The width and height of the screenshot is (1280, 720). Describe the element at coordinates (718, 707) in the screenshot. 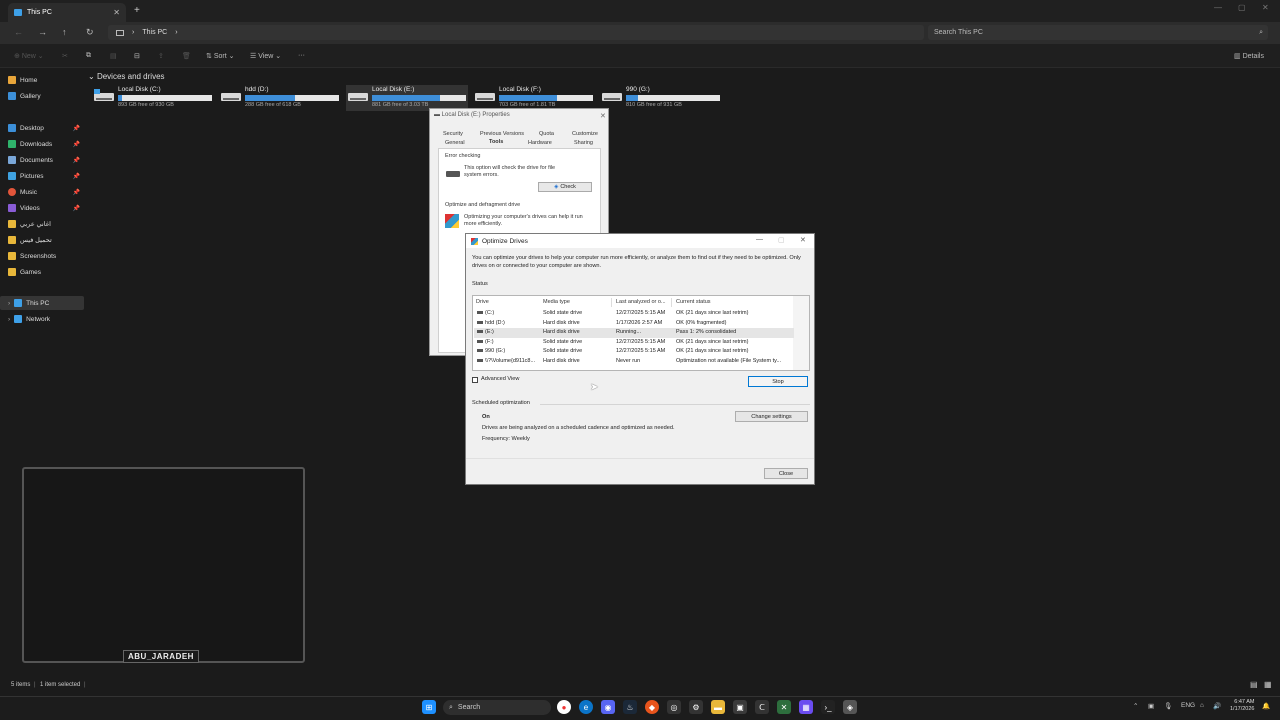

I see `file-explorer-icon: ▬` at that location.